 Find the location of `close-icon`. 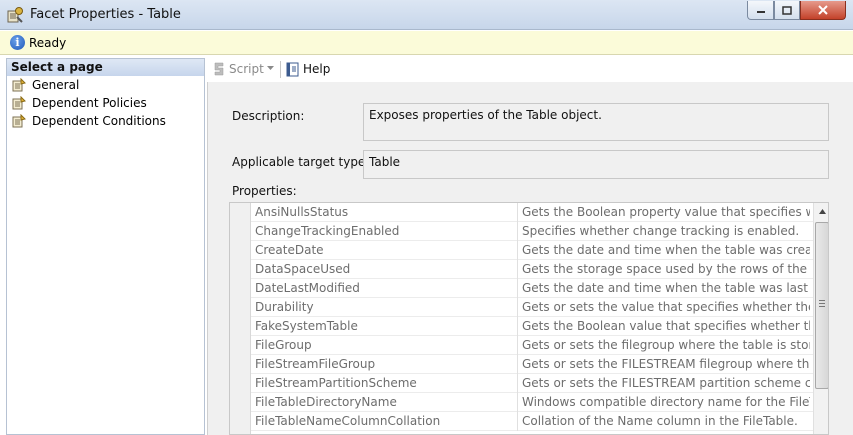

close-icon is located at coordinates (823, 10).